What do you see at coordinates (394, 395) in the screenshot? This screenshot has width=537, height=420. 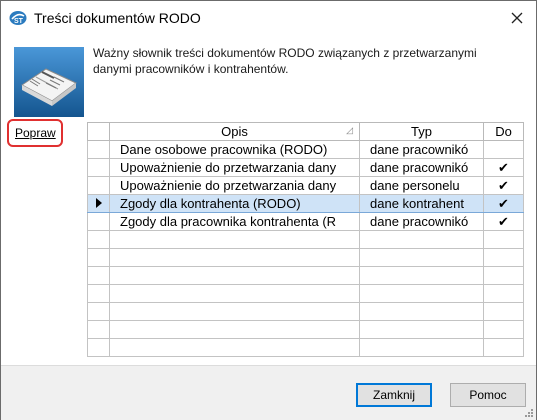 I see `close-button: Zamknij` at bounding box center [394, 395].